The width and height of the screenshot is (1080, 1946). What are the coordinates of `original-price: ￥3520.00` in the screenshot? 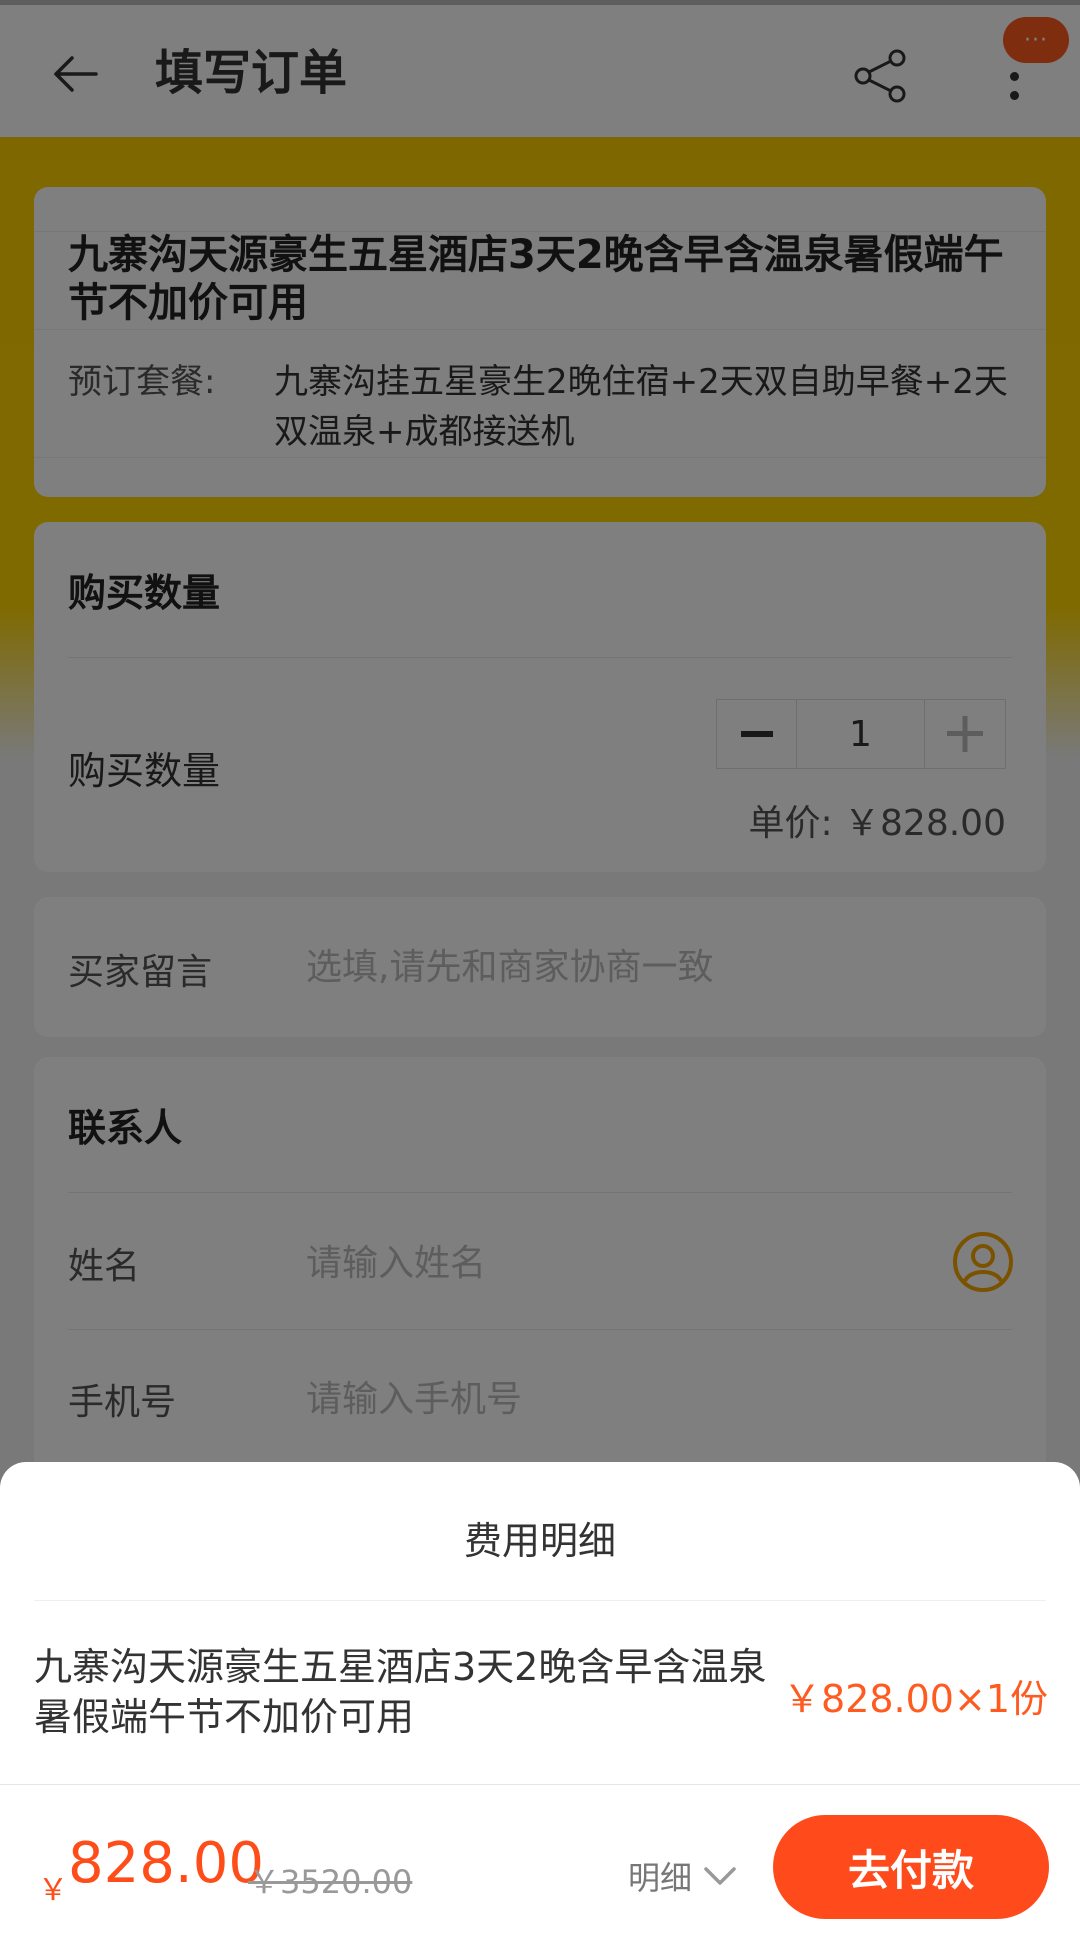 It's located at (330, 1882).